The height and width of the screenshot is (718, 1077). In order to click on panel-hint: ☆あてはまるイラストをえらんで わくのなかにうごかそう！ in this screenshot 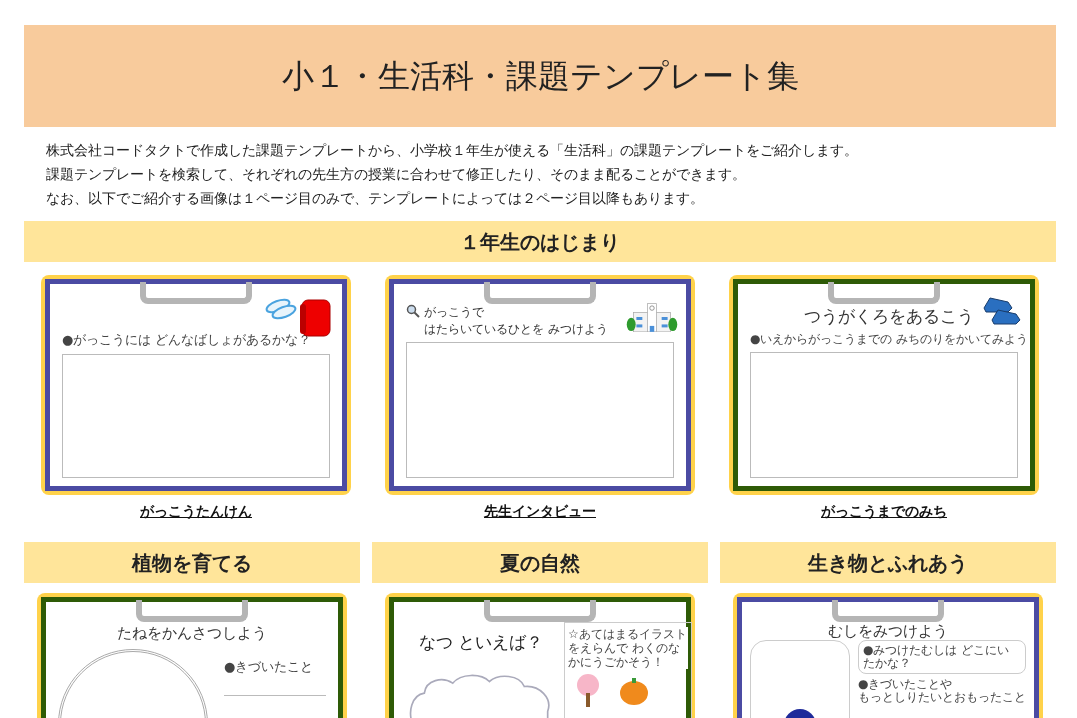, I will do `click(628, 648)`.